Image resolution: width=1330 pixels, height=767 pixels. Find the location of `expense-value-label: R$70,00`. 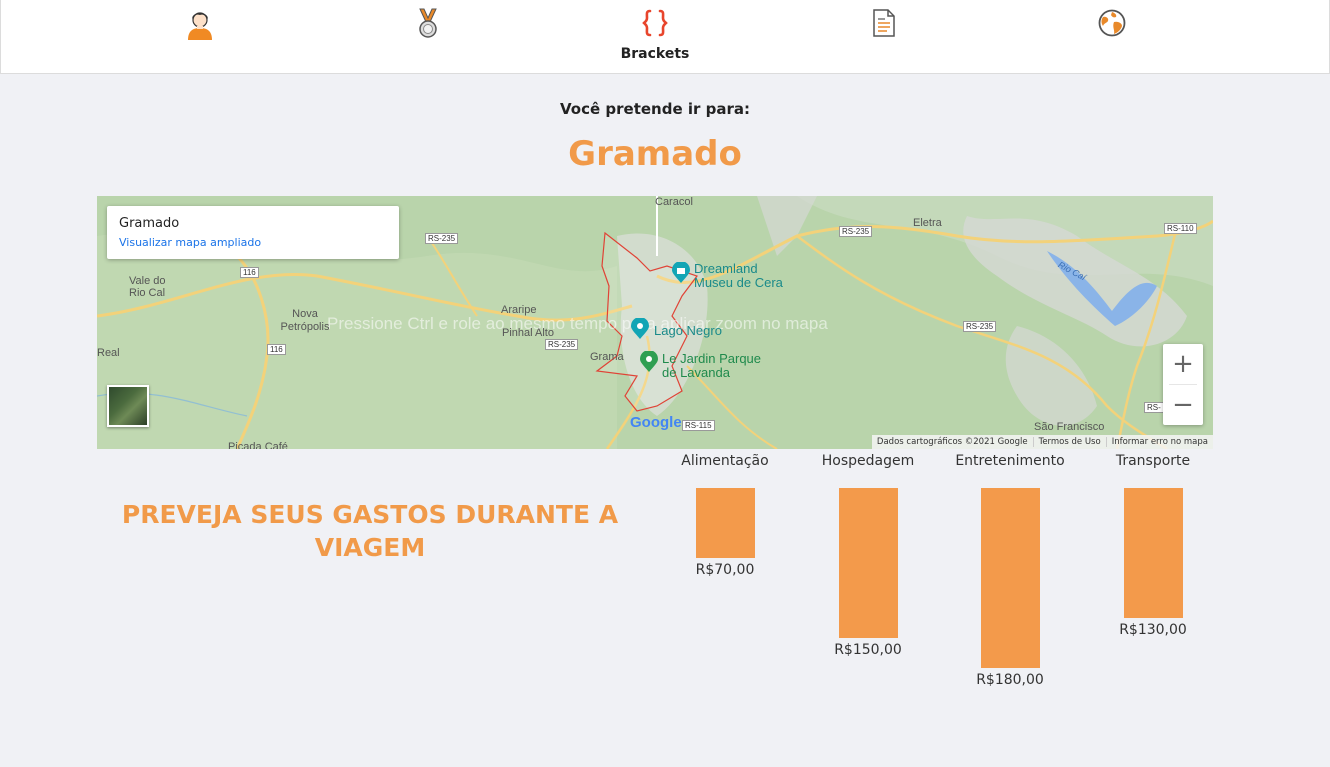

expense-value-label: R$70,00 is located at coordinates (725, 570).